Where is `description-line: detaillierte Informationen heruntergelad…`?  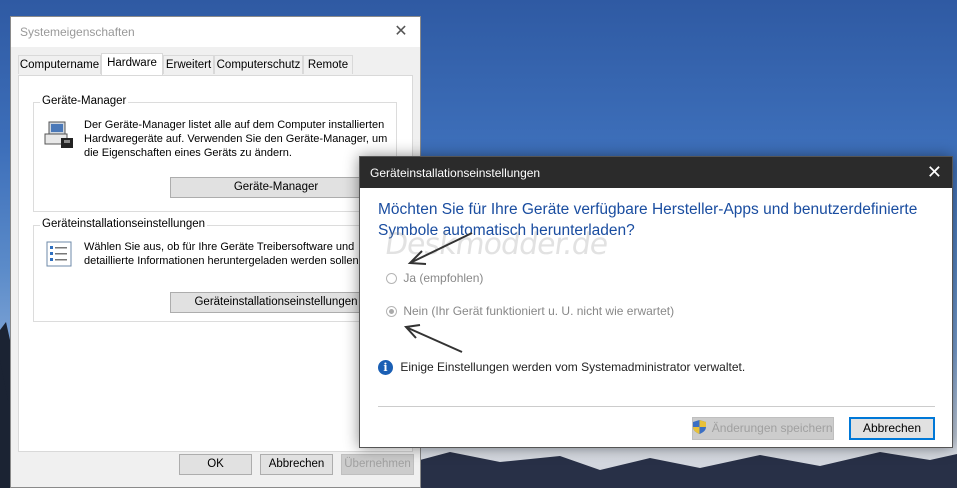 description-line: detaillierte Informationen heruntergelad… is located at coordinates (223, 261).